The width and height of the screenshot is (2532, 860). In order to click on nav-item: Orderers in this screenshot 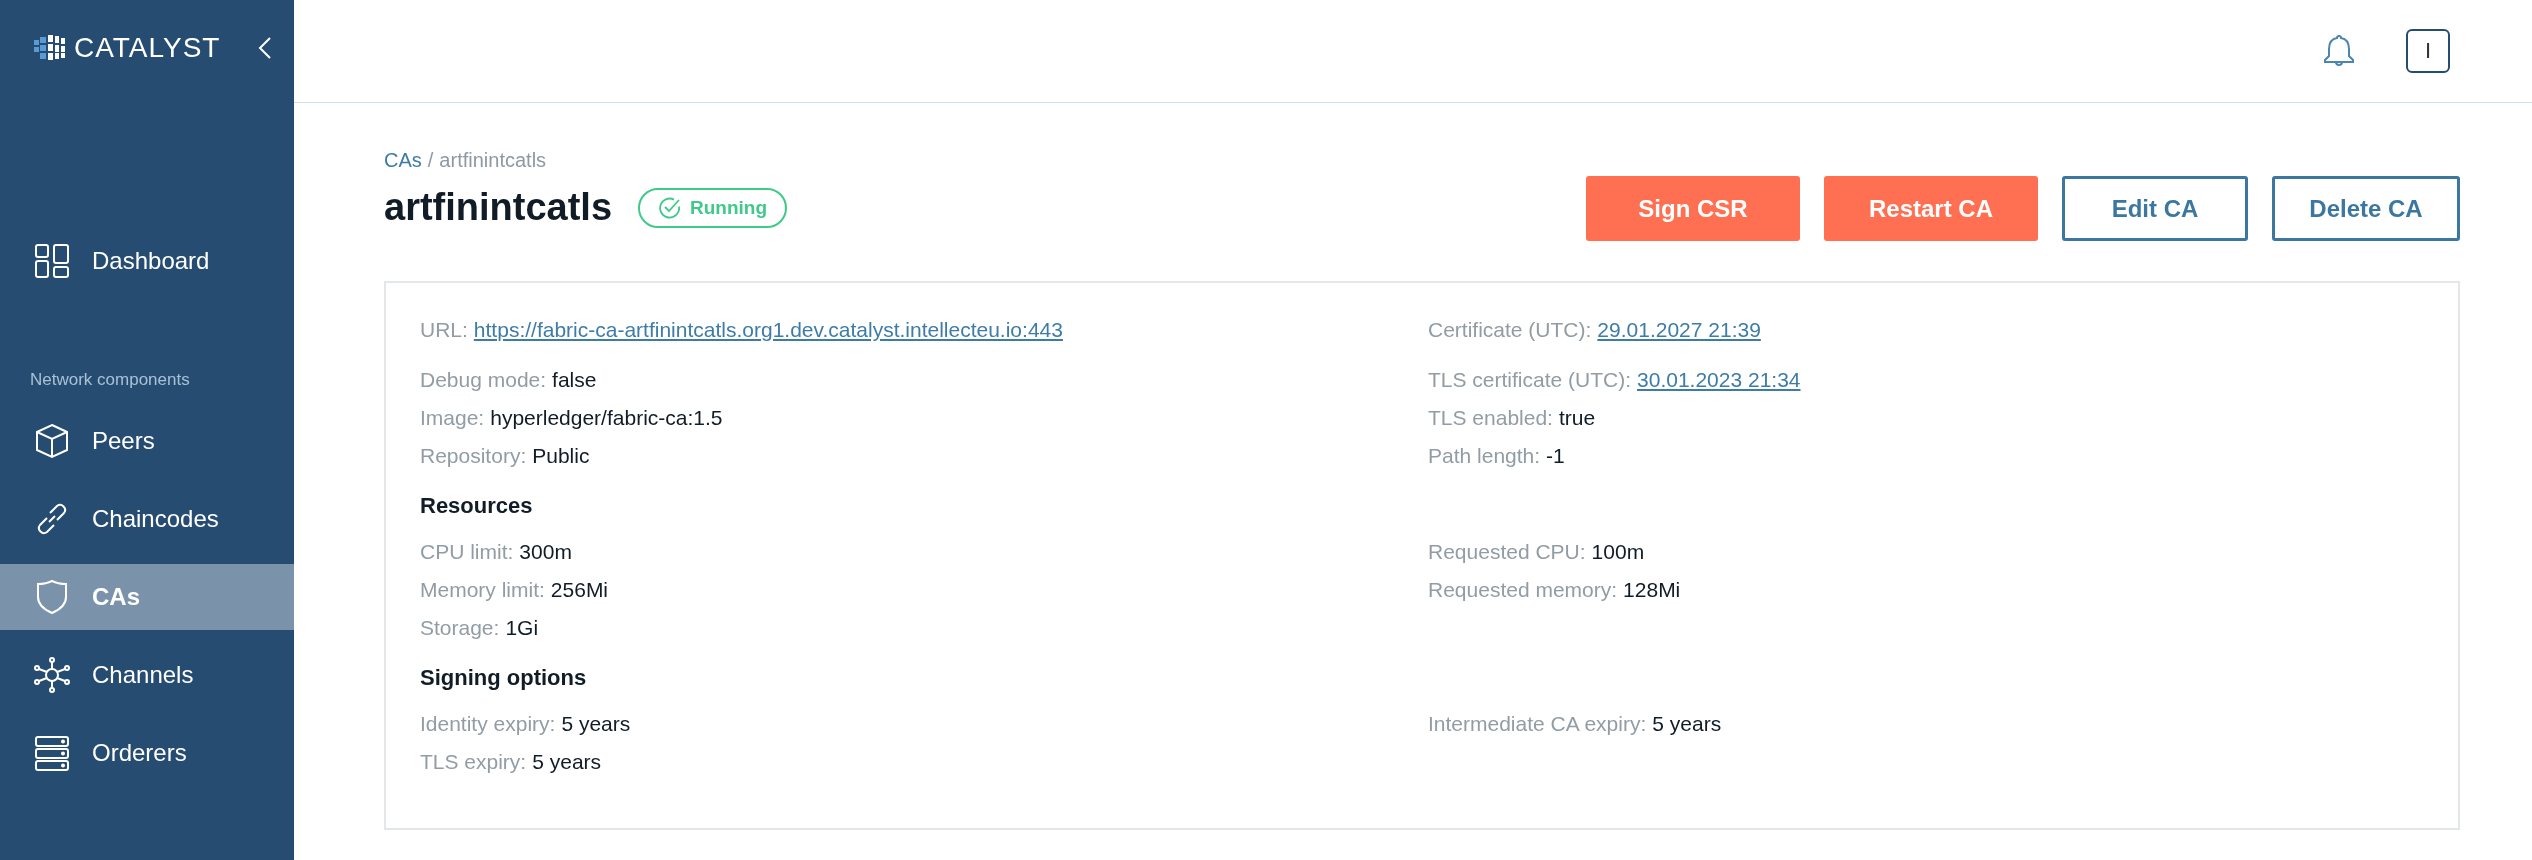, I will do `click(147, 753)`.